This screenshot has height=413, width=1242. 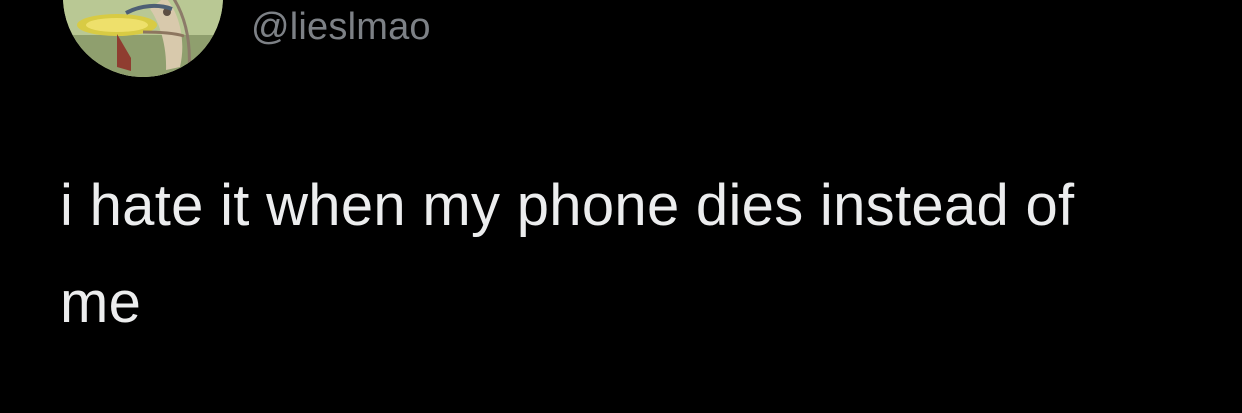 I want to click on avatar, so click(x=143, y=38).